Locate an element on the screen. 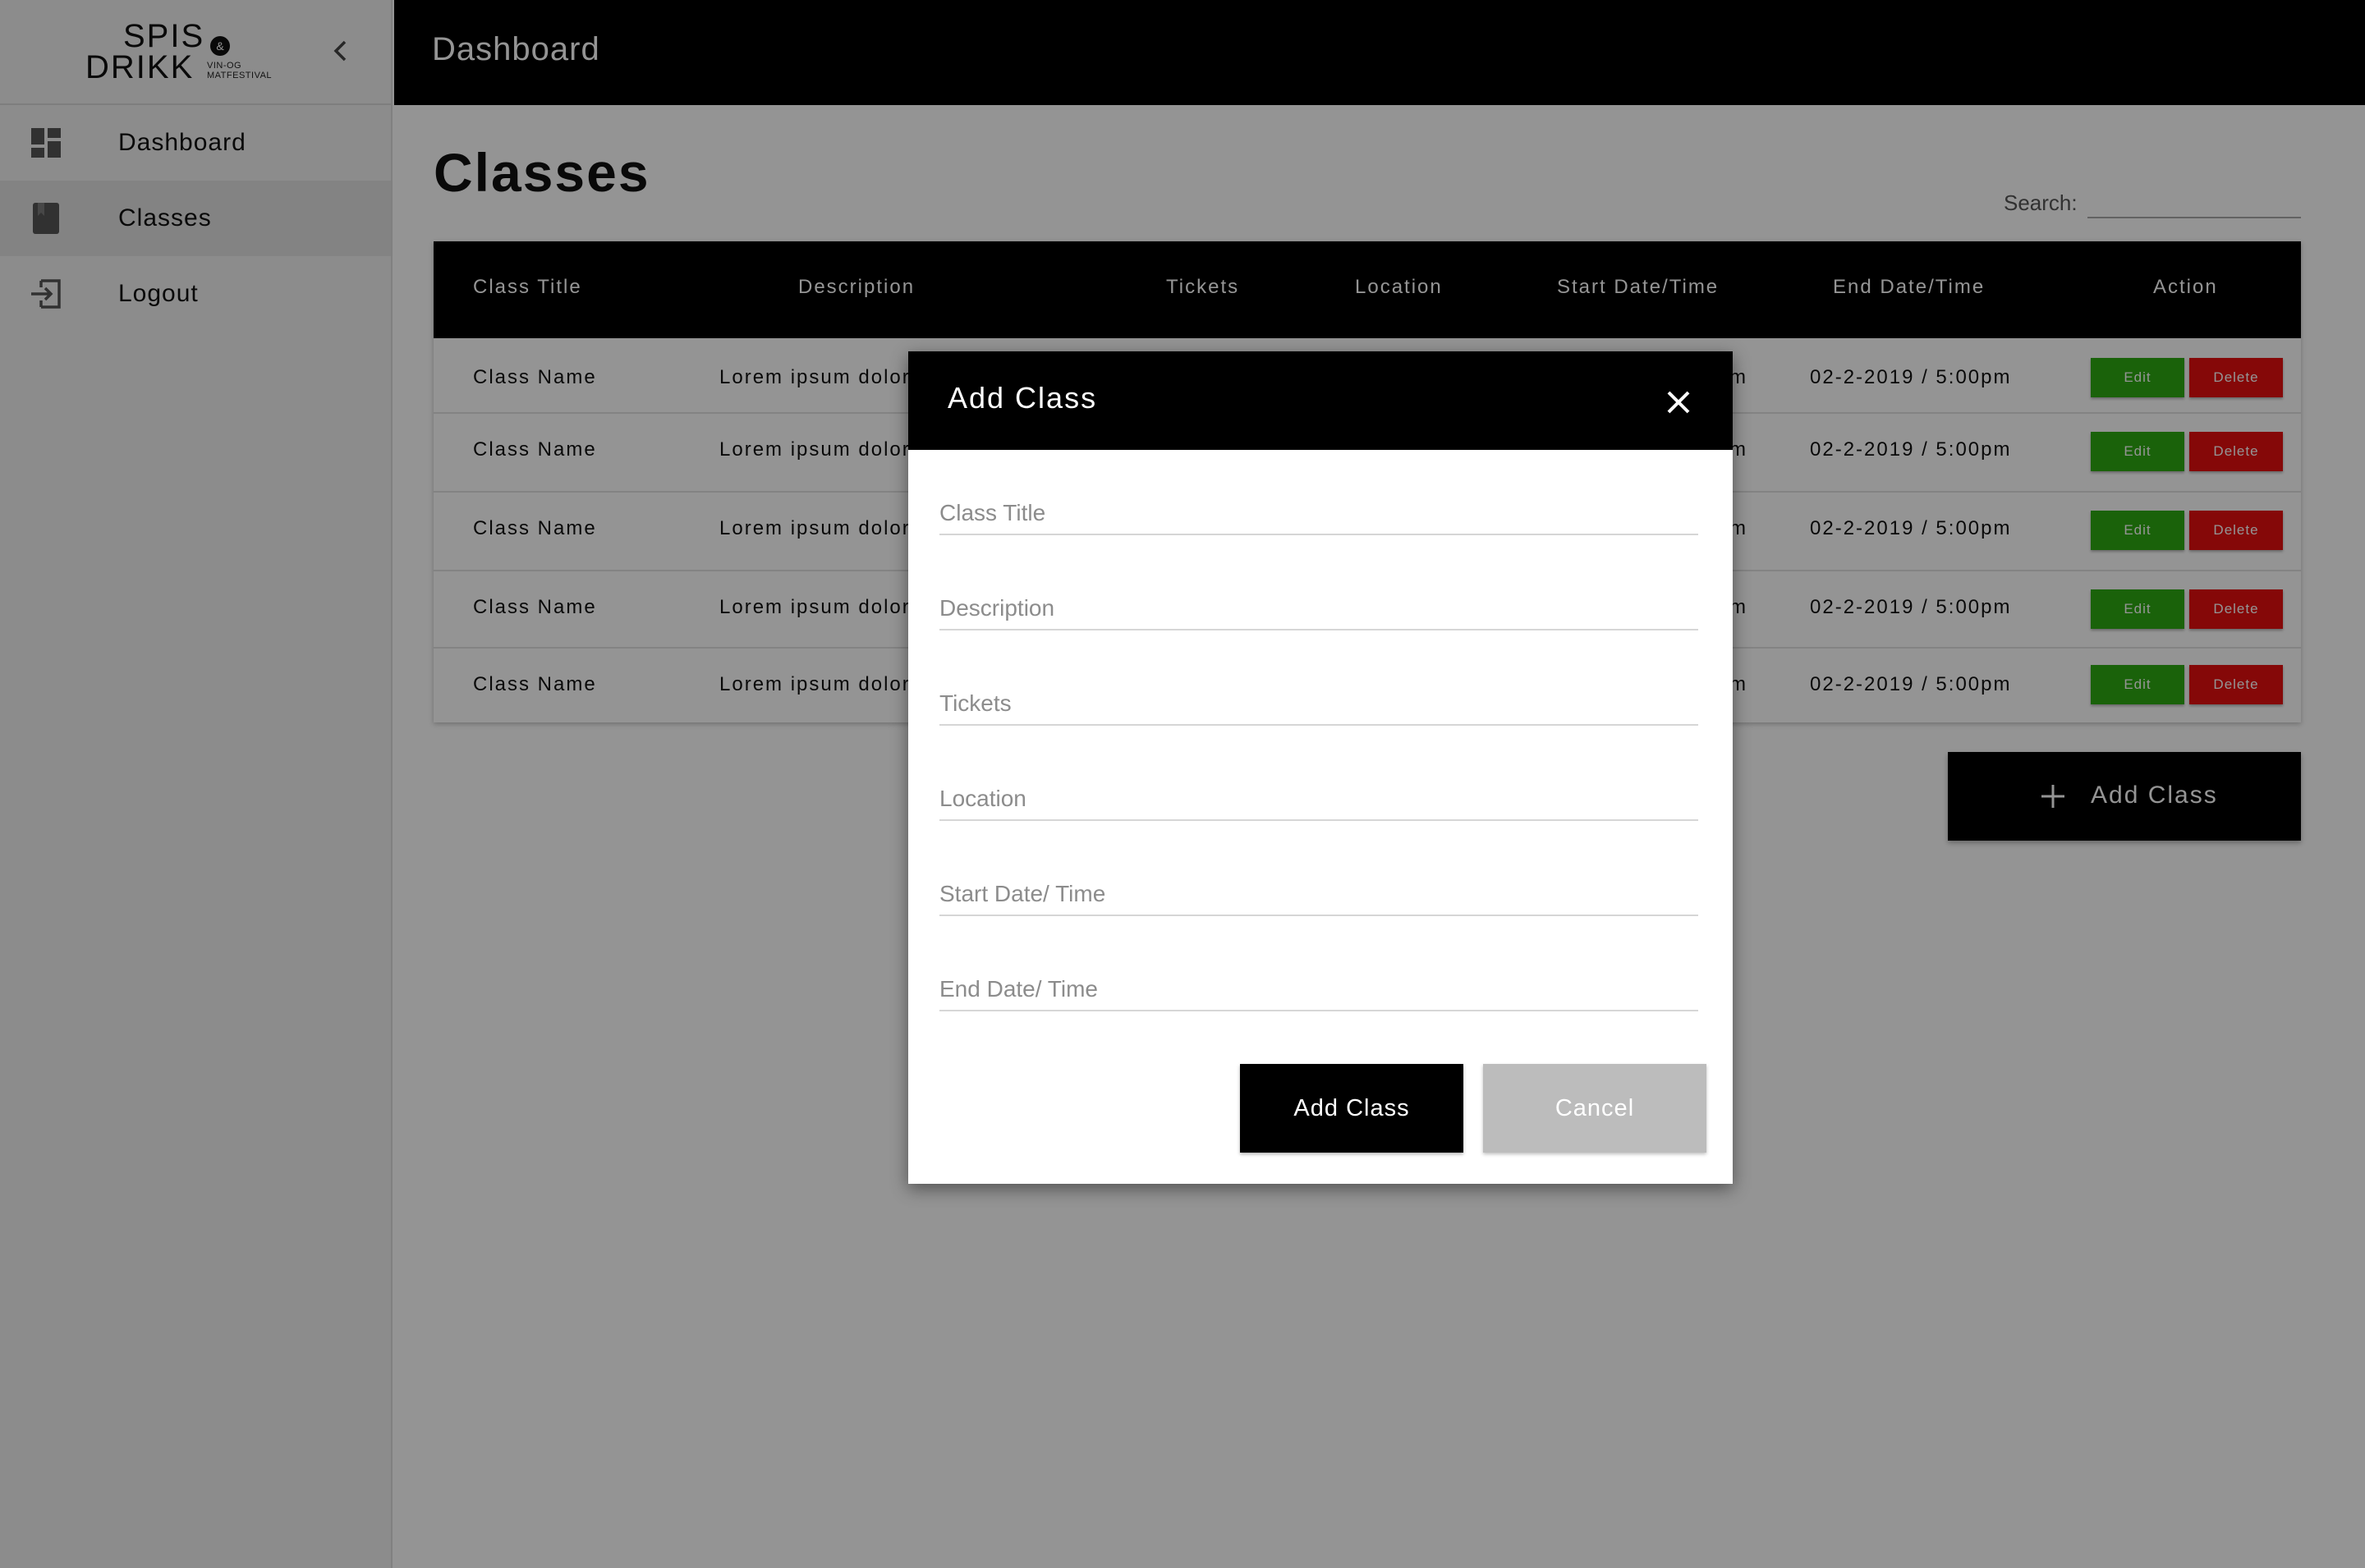 The width and height of the screenshot is (2365, 1568). end-datetime-input is located at coordinates (1318, 983).